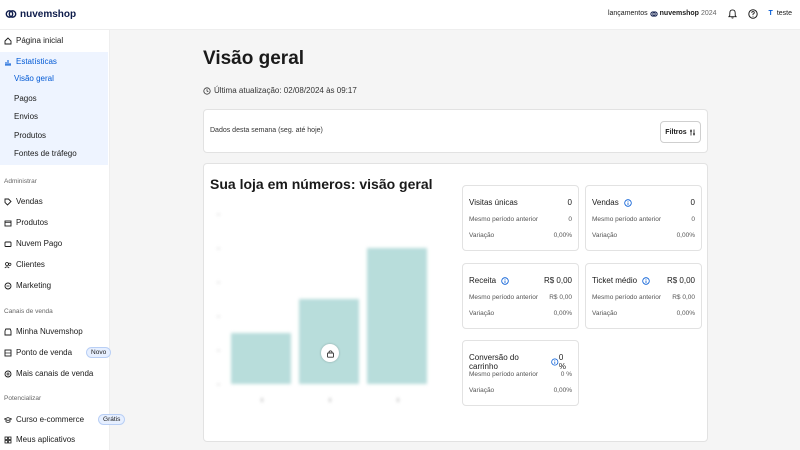 Image resolution: width=800 pixels, height=450 pixels. I want to click on section-label-channels: Canais de venda, so click(28, 311).